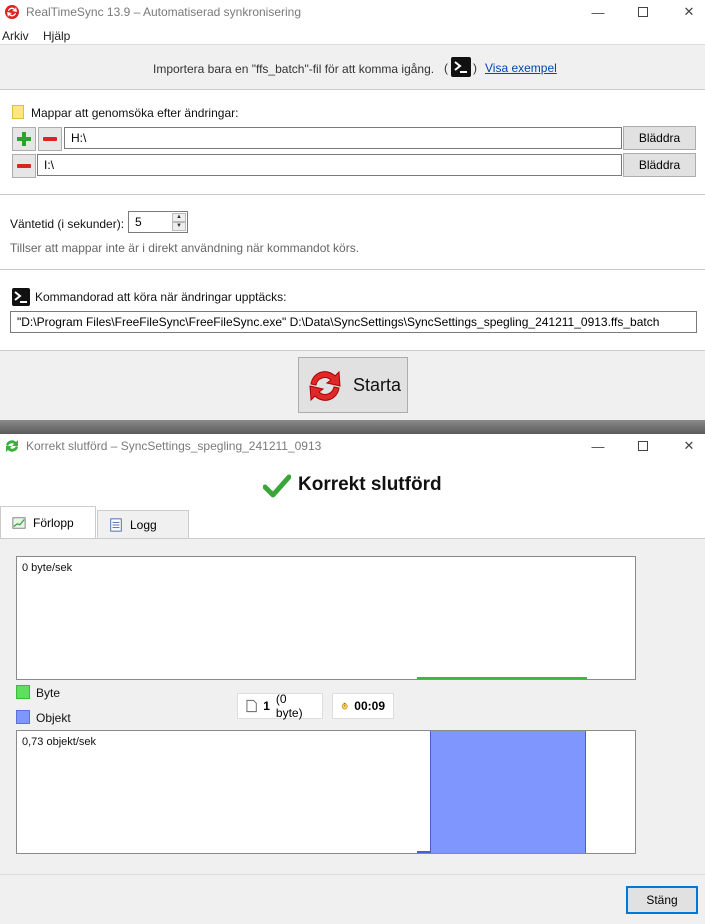  Describe the element at coordinates (53, 718) in the screenshot. I see `legend-label-items: Objekt` at that location.